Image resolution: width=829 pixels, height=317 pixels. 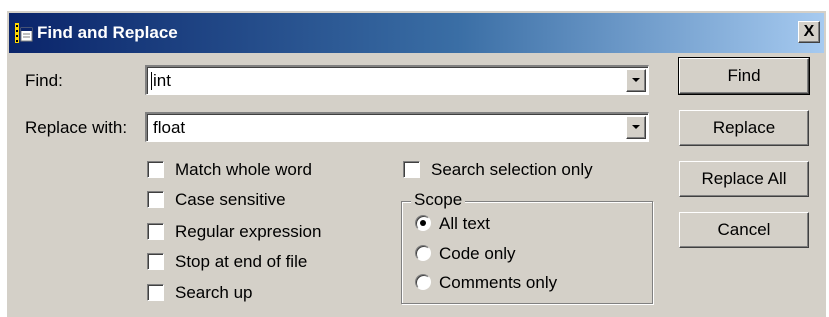 What do you see at coordinates (397, 127) in the screenshot?
I see `replace-combobox: float` at bounding box center [397, 127].